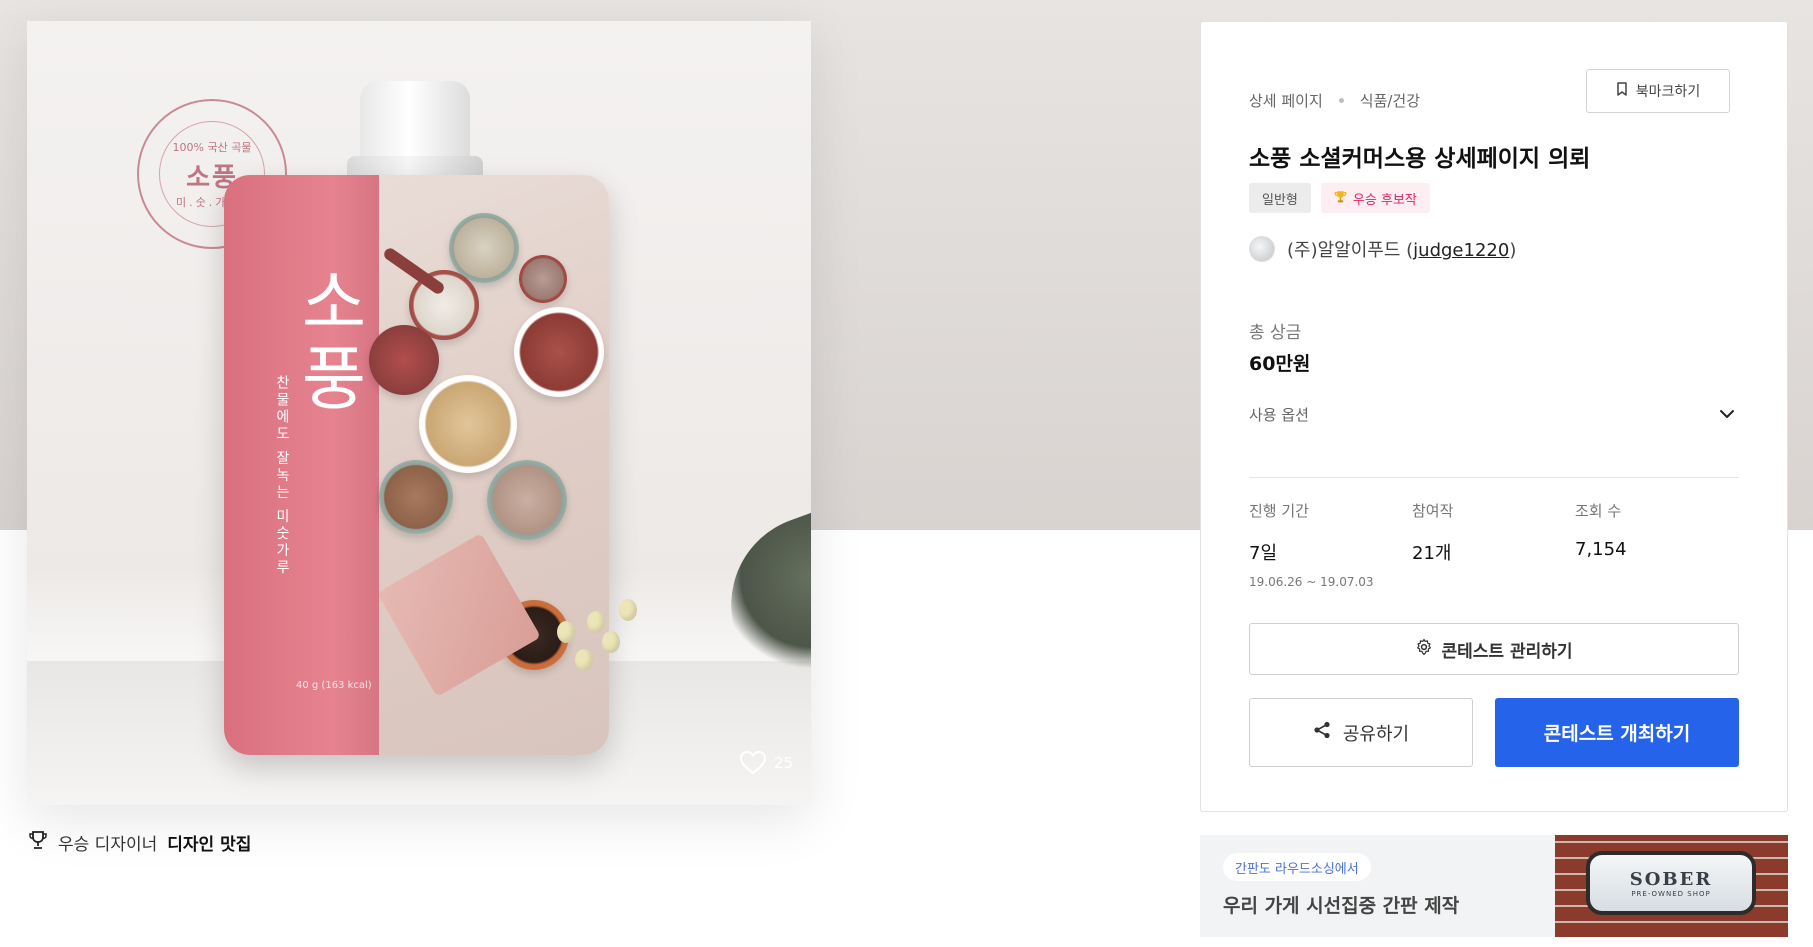  What do you see at coordinates (416, 497) in the screenshot?
I see `barley-bowl` at bounding box center [416, 497].